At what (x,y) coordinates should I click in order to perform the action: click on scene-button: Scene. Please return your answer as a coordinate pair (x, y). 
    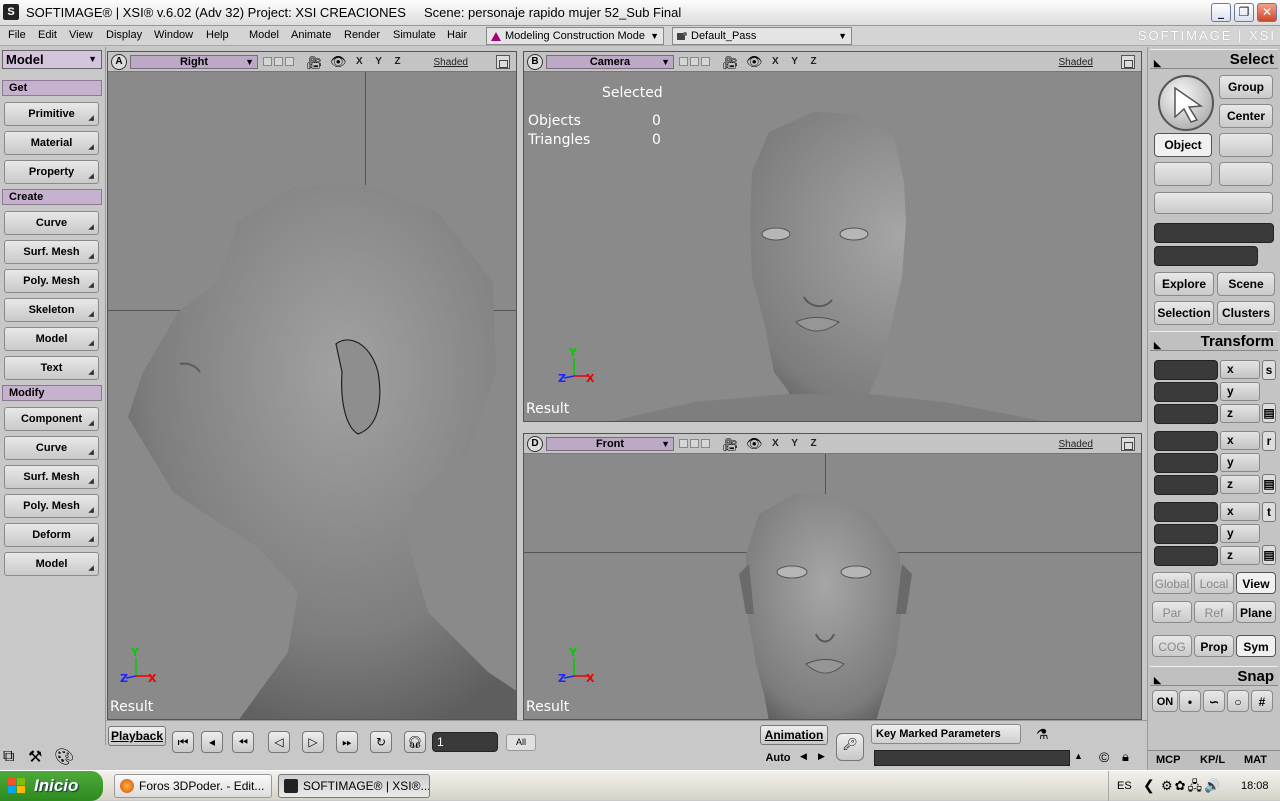
    Looking at the image, I should click on (1246, 284).